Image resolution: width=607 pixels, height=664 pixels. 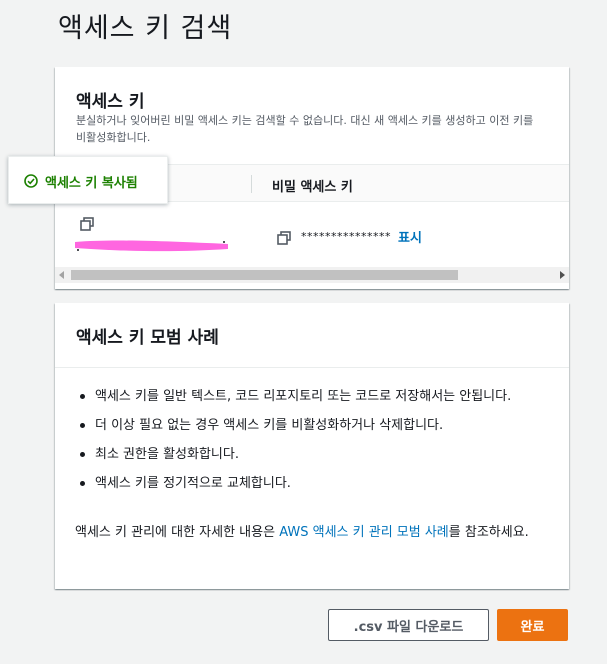 I want to click on scrollbar-thumb, so click(x=264, y=275).